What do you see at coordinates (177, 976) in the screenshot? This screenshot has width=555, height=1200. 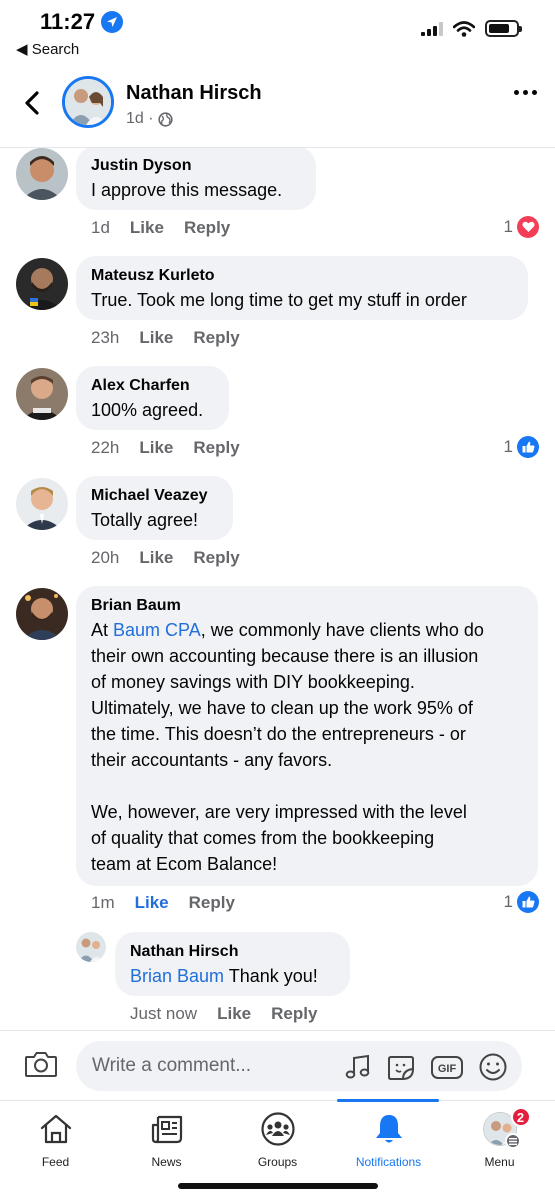 I see `mention-link: Brian Baum` at bounding box center [177, 976].